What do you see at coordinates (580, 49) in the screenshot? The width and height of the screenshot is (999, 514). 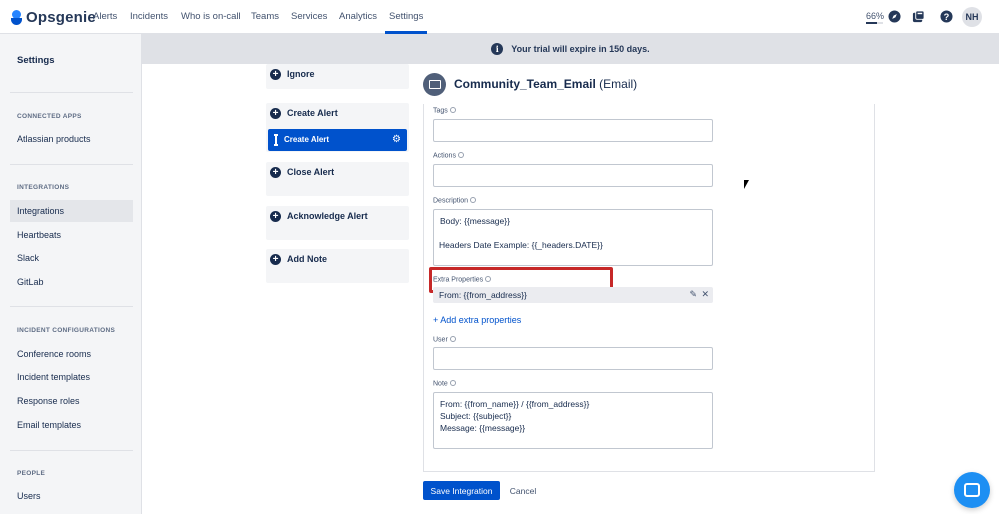 I see `trial-banner-text: Your trial will expire in 150 days.` at bounding box center [580, 49].